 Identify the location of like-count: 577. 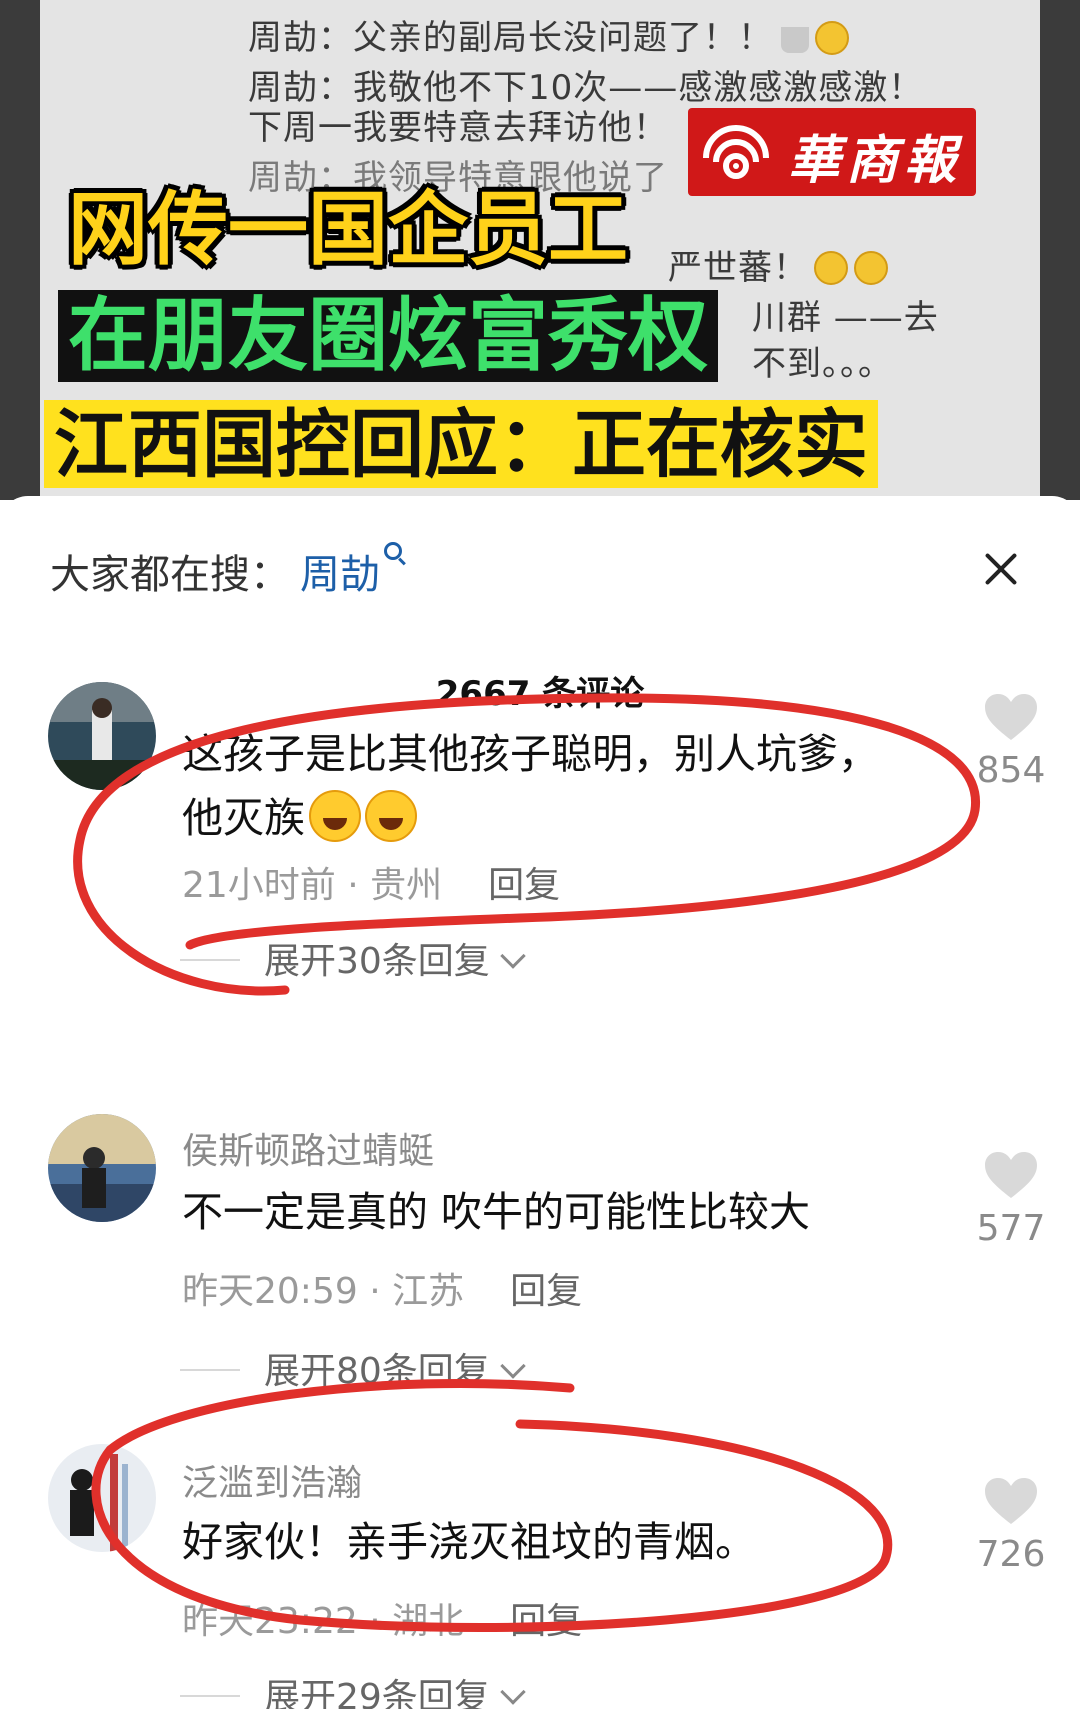
(1011, 1228).